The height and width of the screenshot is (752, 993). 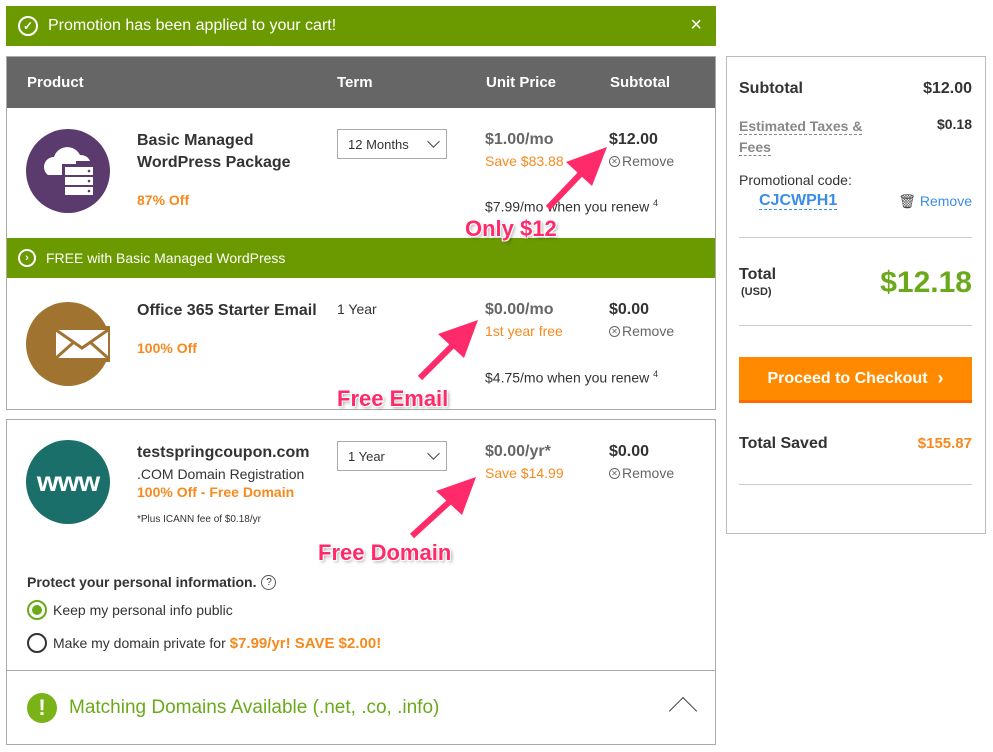 I want to click on radio-label: Keep my personal info public, so click(x=143, y=610).